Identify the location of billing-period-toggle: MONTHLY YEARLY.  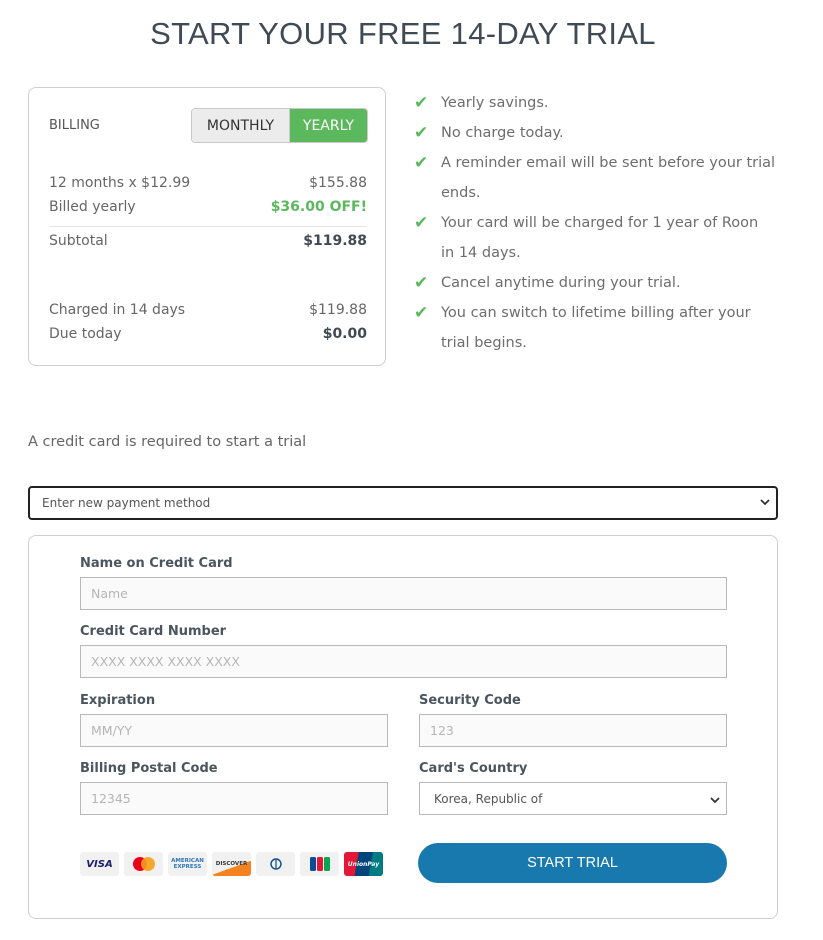
(279, 125).